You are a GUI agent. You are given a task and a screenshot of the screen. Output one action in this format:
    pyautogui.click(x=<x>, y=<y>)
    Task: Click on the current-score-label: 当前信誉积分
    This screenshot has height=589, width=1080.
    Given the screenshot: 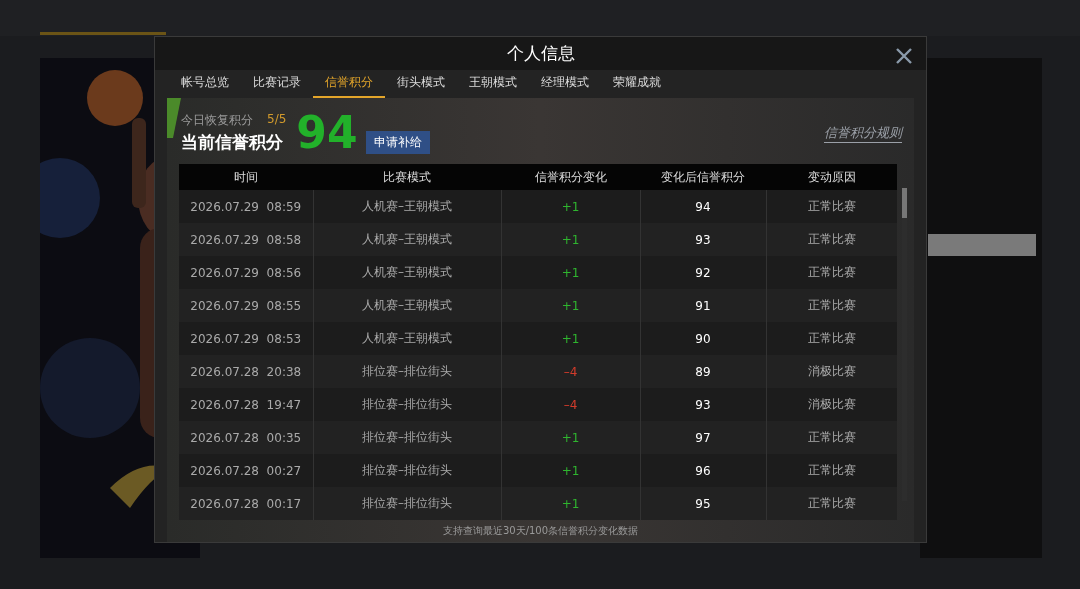 What is the action you would take?
    pyautogui.click(x=232, y=142)
    